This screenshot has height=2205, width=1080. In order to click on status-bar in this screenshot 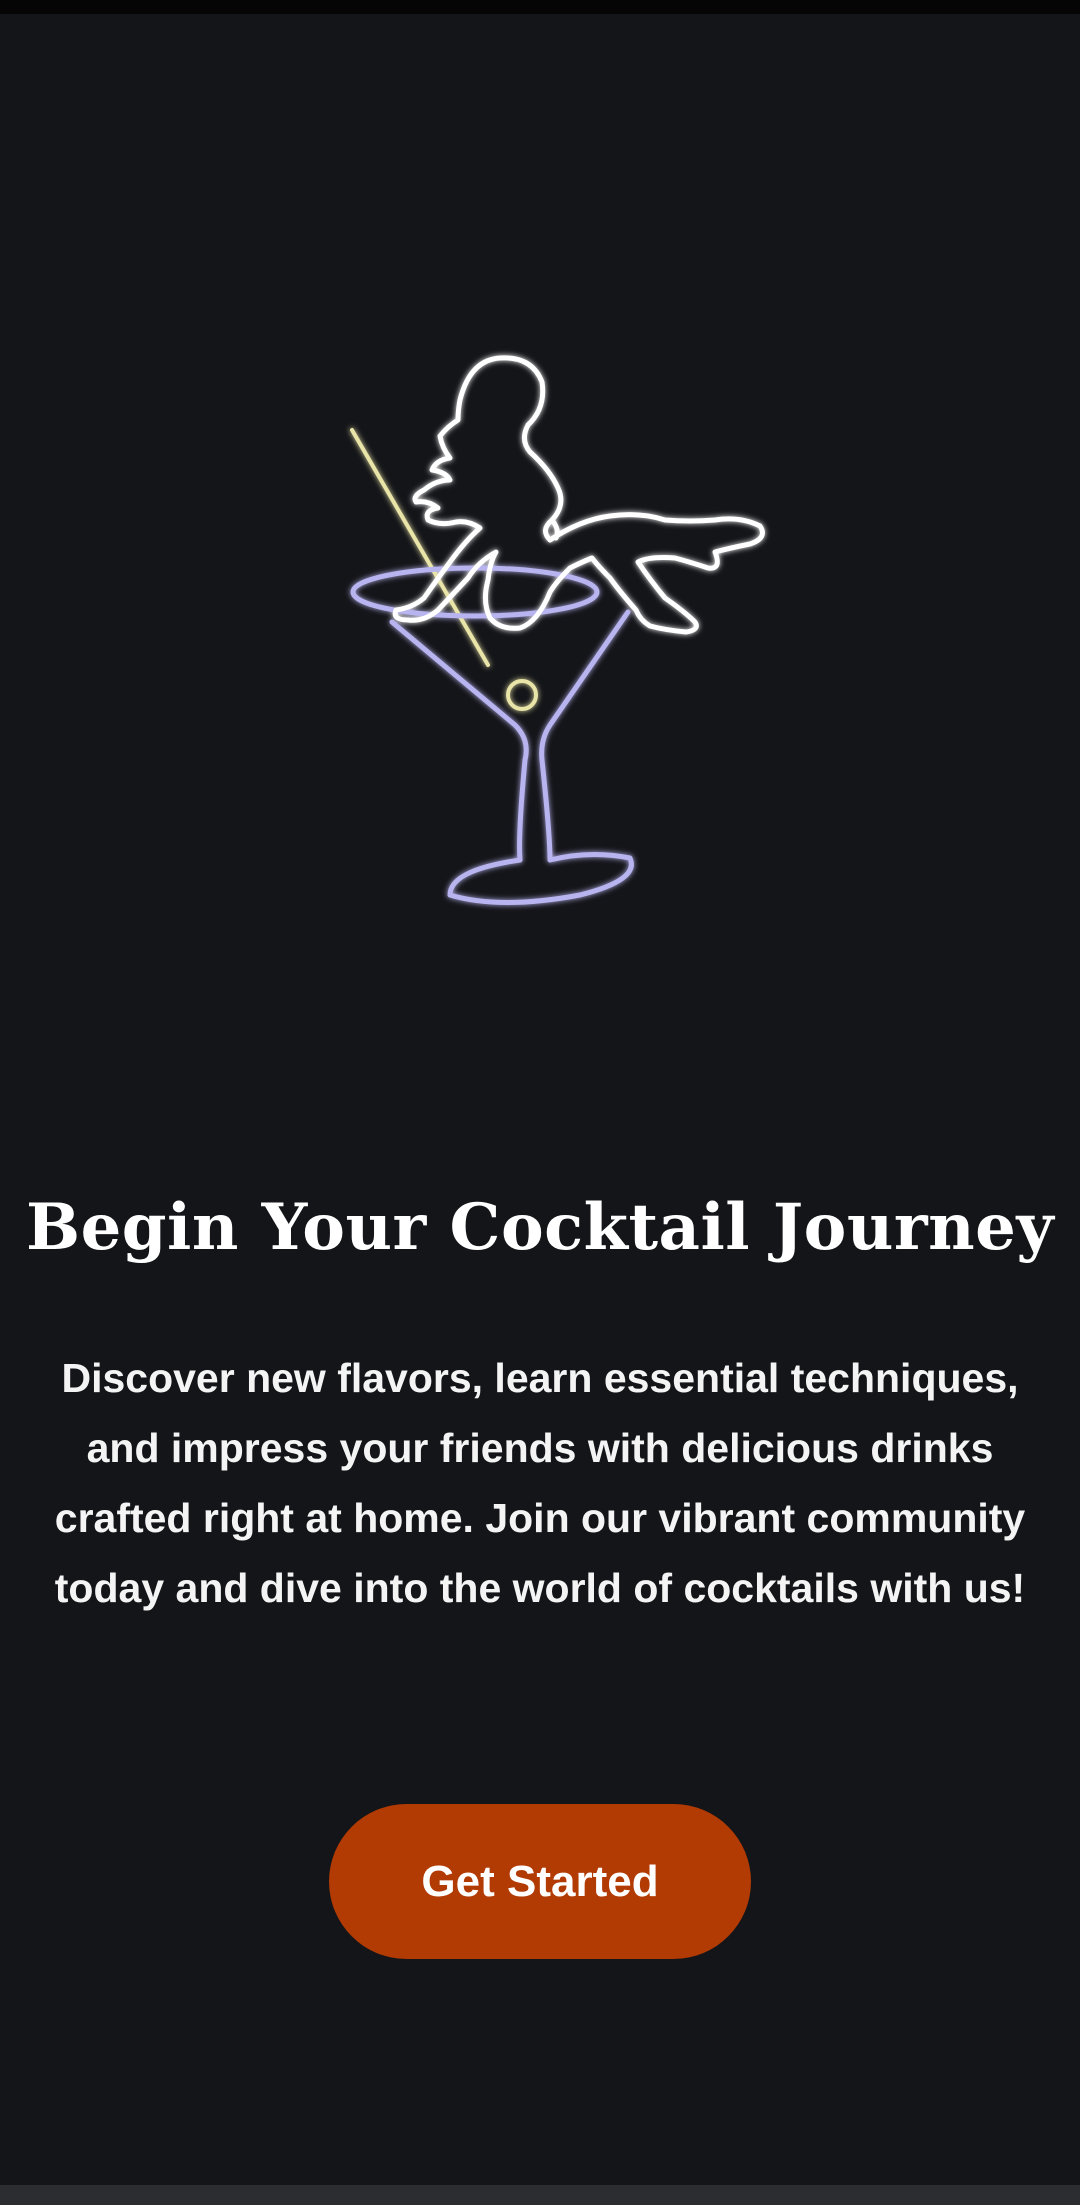, I will do `click(540, 7)`.